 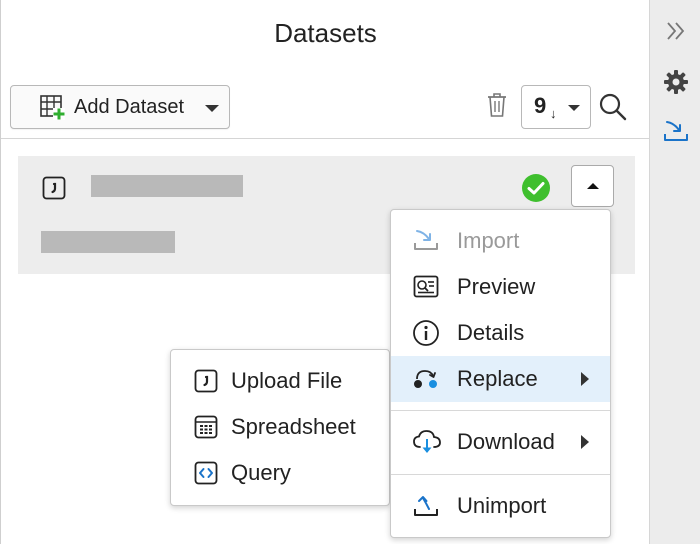 I want to click on menu-item-import: Import, so click(x=500, y=241).